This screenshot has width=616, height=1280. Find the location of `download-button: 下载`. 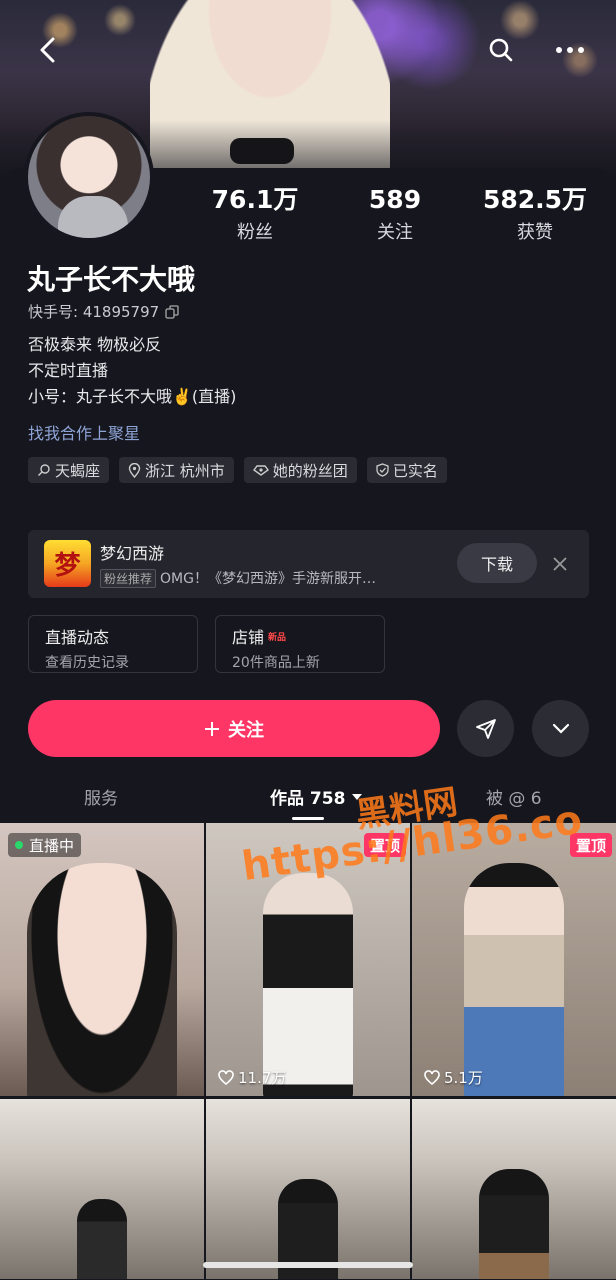

download-button: 下载 is located at coordinates (497, 563).